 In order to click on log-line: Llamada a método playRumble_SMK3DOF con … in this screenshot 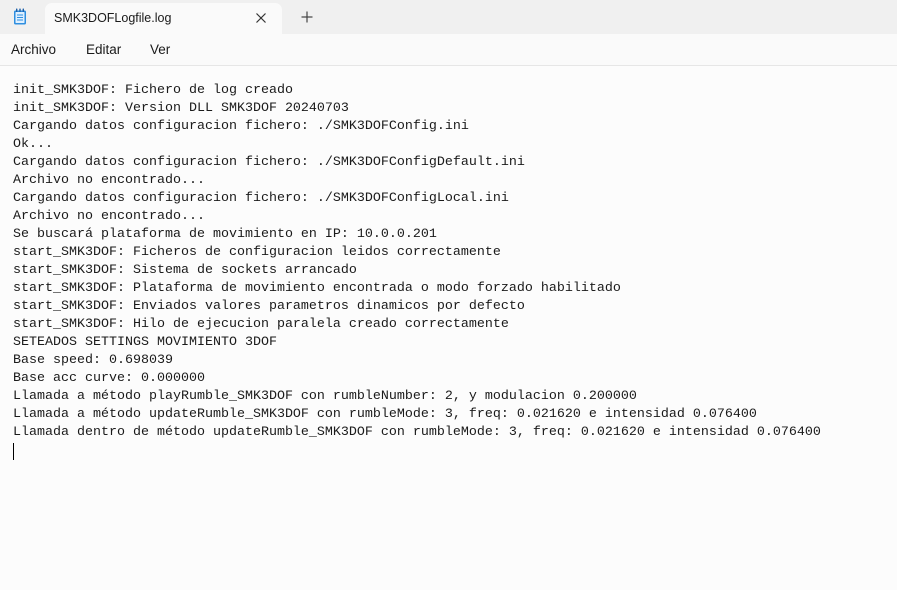, I will do `click(325, 396)`.